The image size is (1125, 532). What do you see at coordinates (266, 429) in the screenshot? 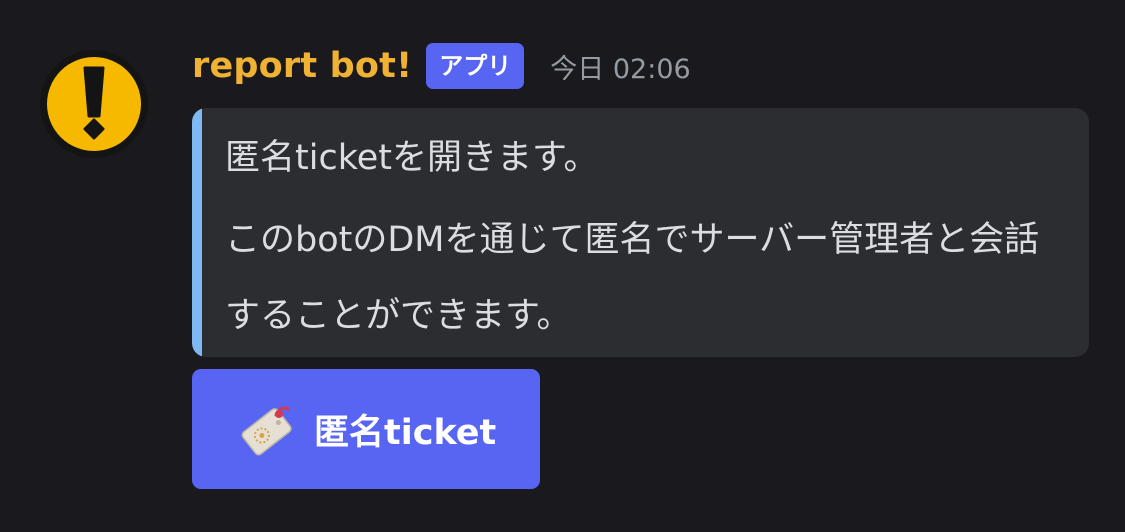
I see `ticket-tag-icon` at bounding box center [266, 429].